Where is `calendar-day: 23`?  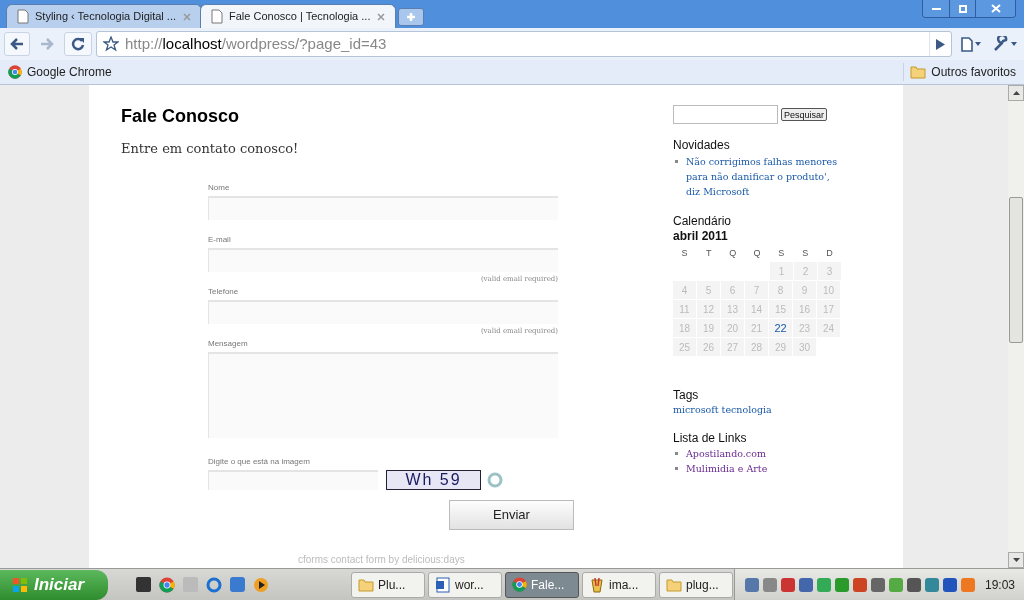 calendar-day: 23 is located at coordinates (804, 328).